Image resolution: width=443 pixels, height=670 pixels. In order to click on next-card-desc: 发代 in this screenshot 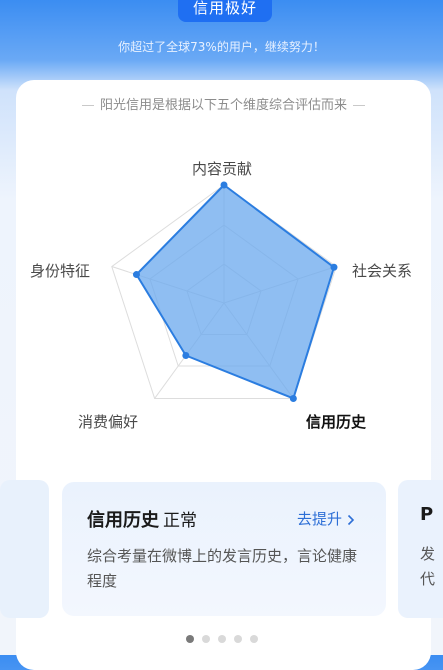, I will do `click(428, 566)`.